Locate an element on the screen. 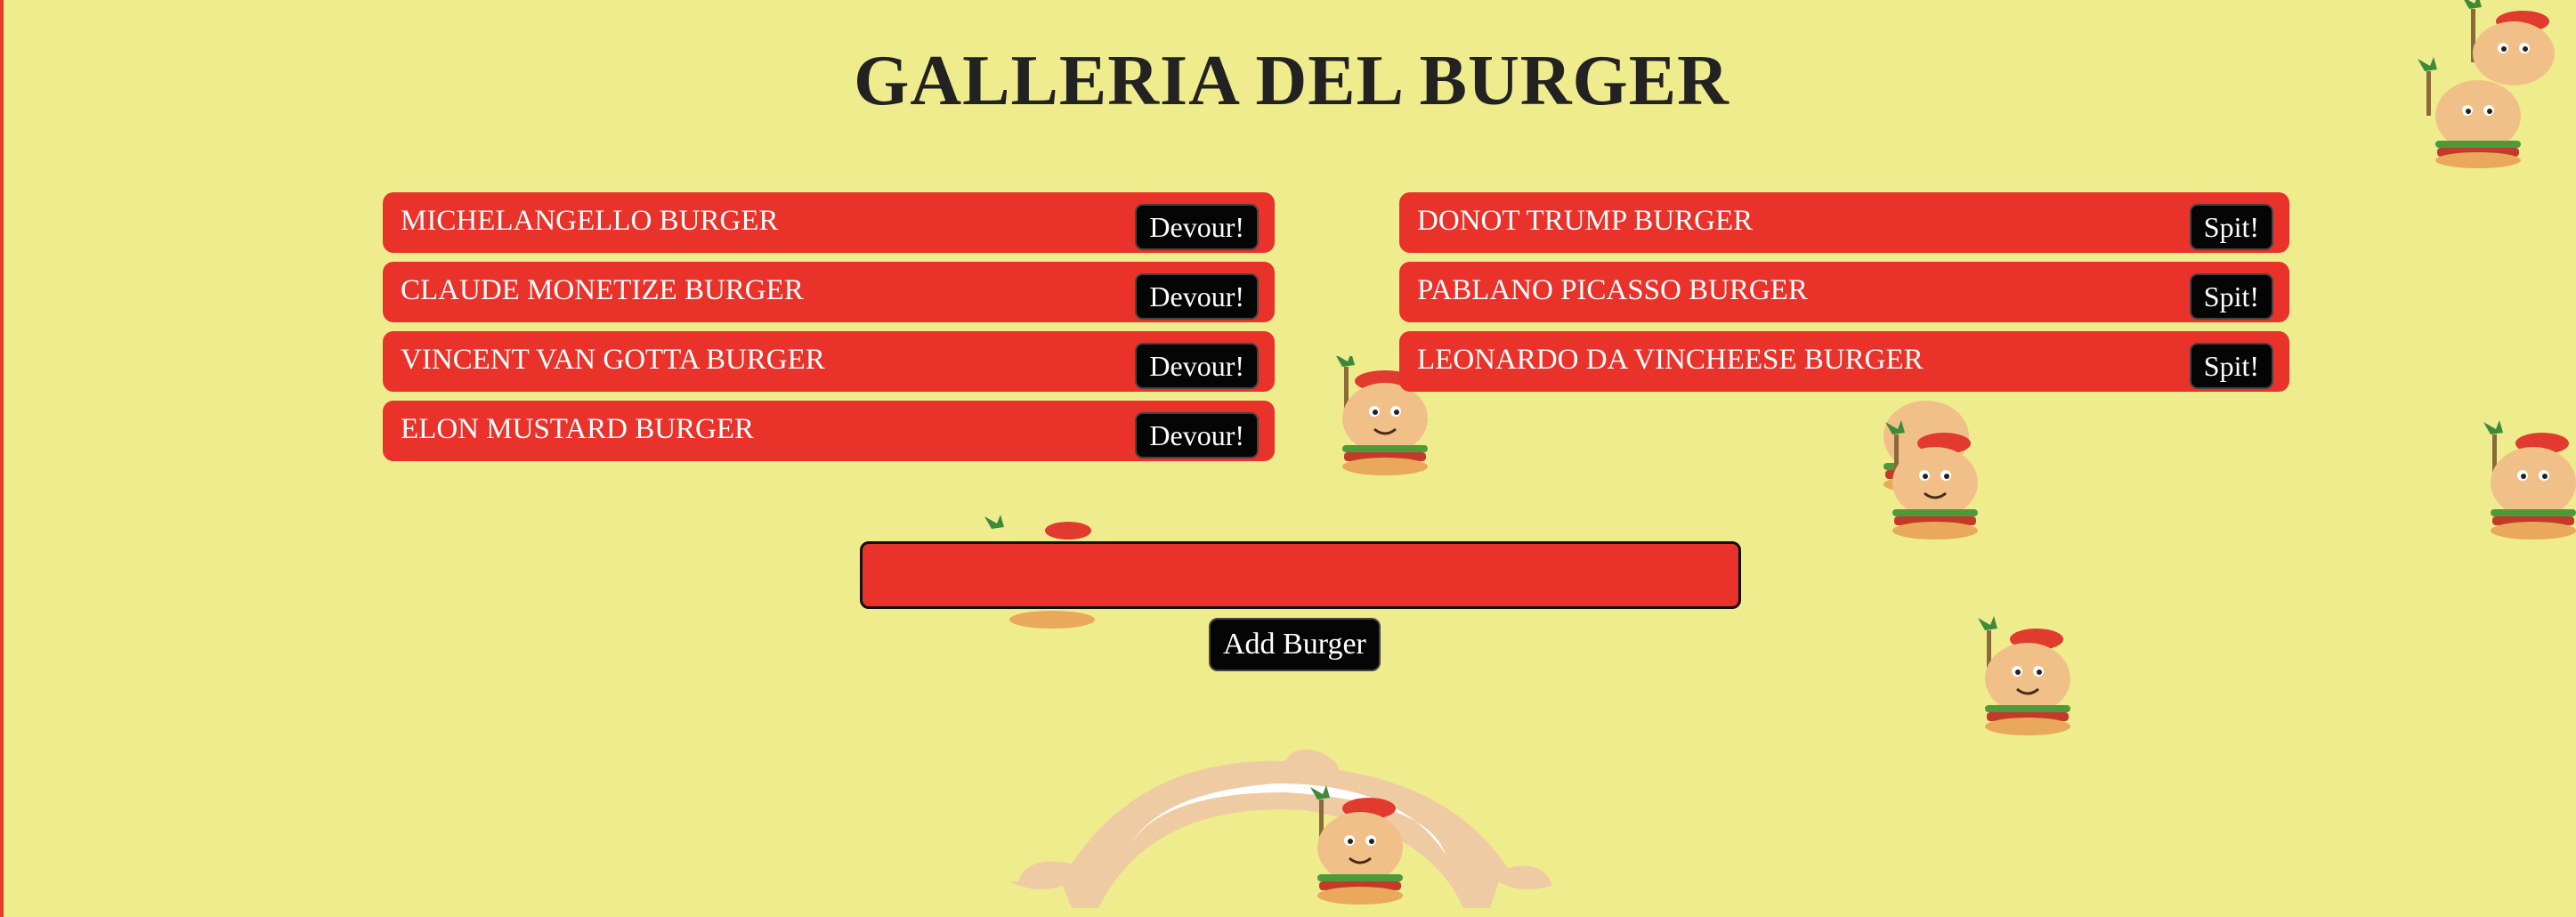  burger-name: CLAUDE MONETIZE BURGER is located at coordinates (602, 290).